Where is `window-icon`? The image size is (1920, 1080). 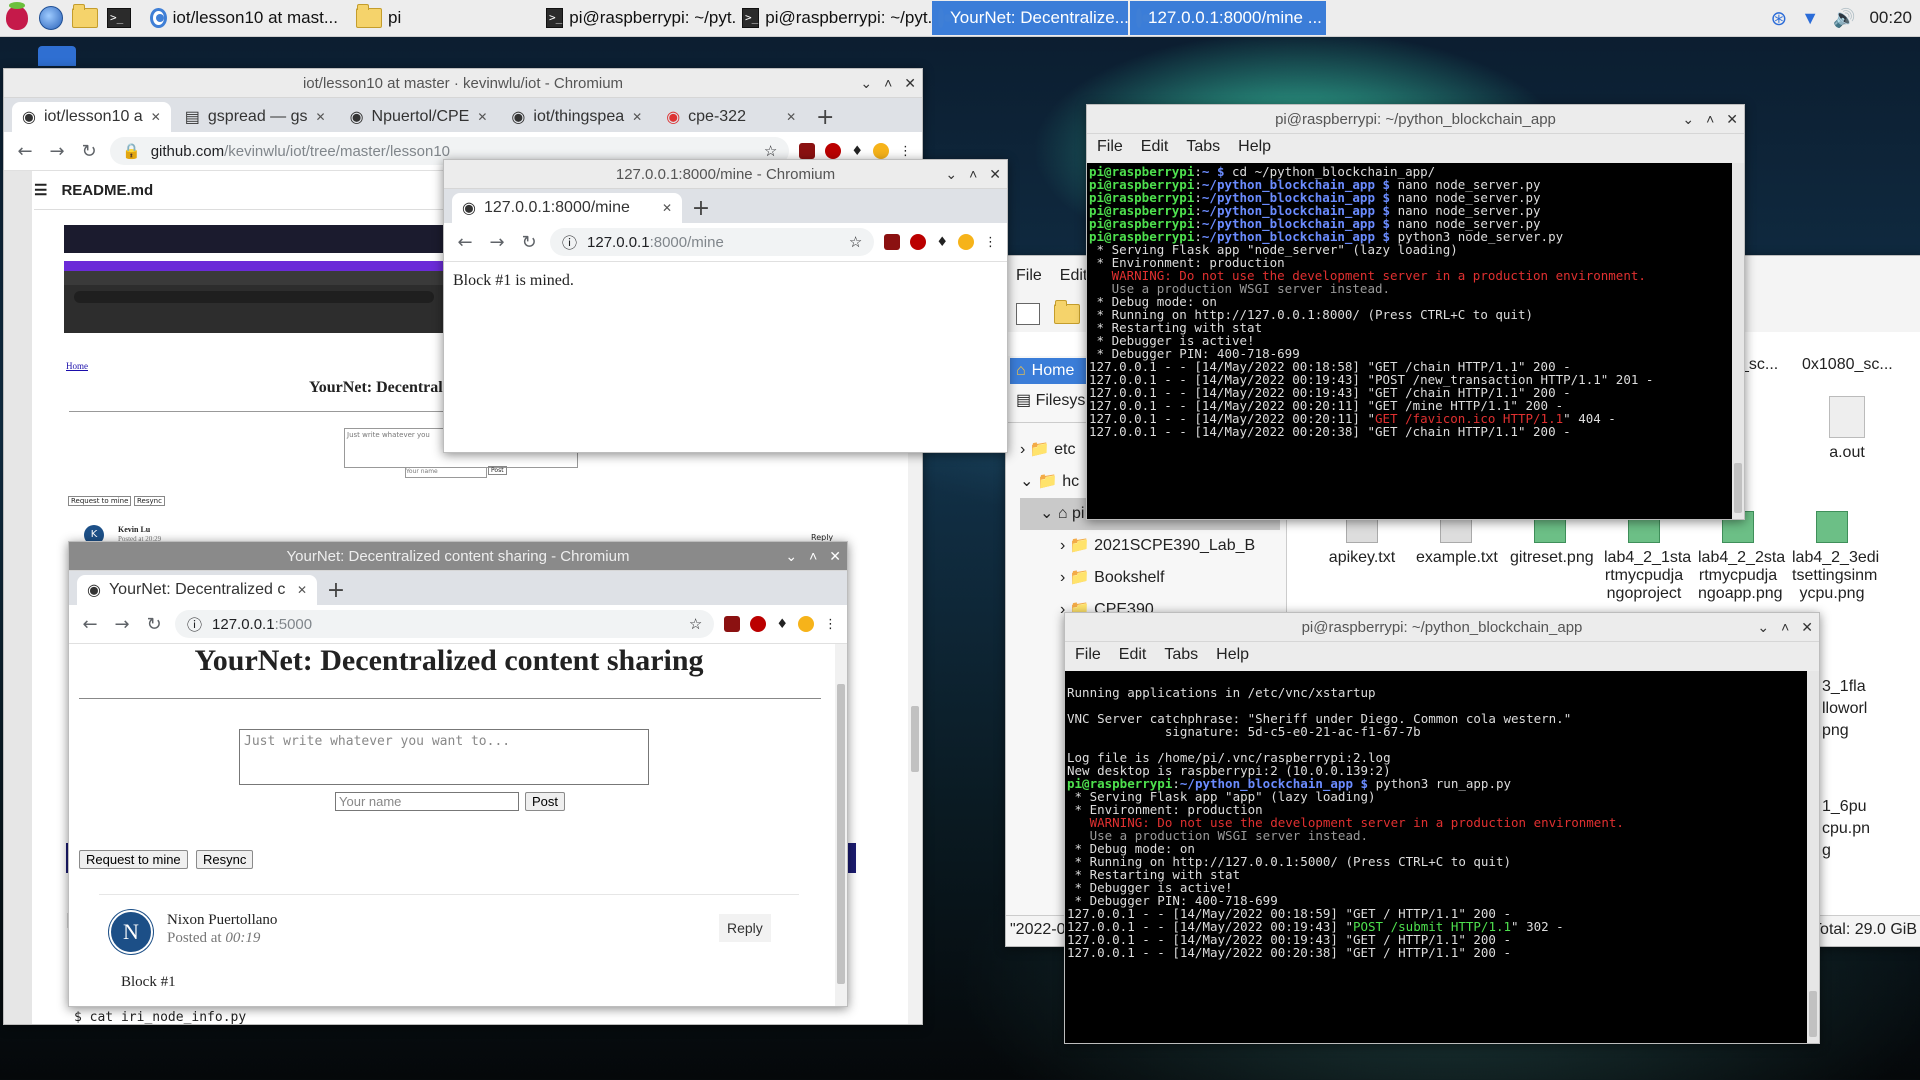
window-icon is located at coordinates (1028, 314).